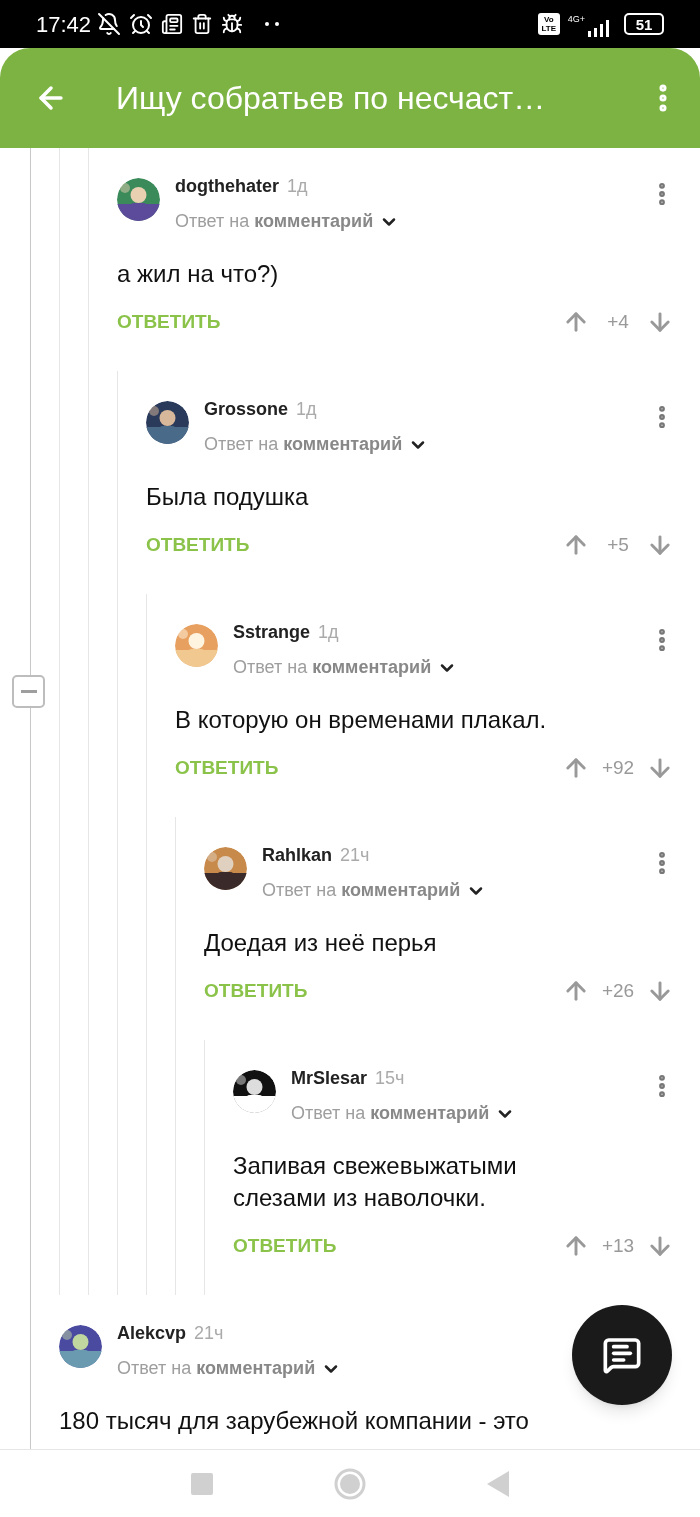 This screenshot has width=700, height=1517. What do you see at coordinates (294, 1421) in the screenshot?
I see `comment-text: 180 тысяч для зарубежной компании - это` at bounding box center [294, 1421].